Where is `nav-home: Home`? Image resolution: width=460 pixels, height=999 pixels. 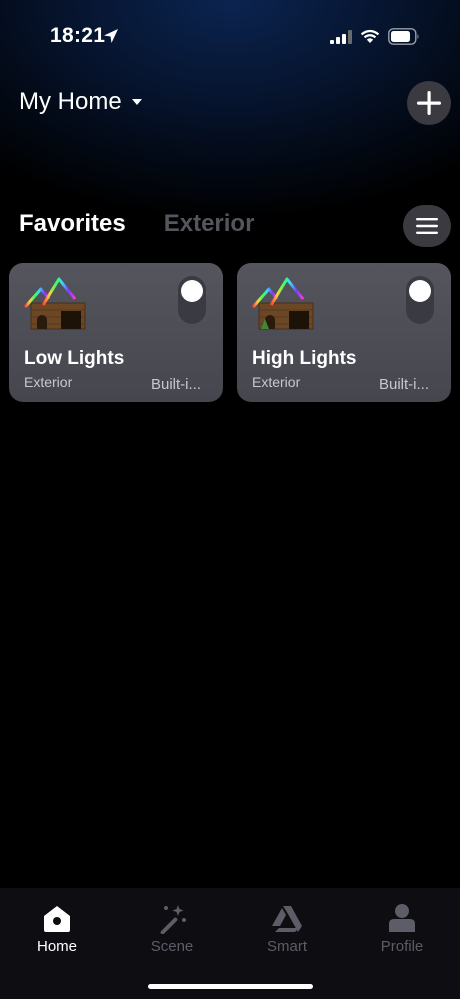
nav-home: Home is located at coordinates (57, 928).